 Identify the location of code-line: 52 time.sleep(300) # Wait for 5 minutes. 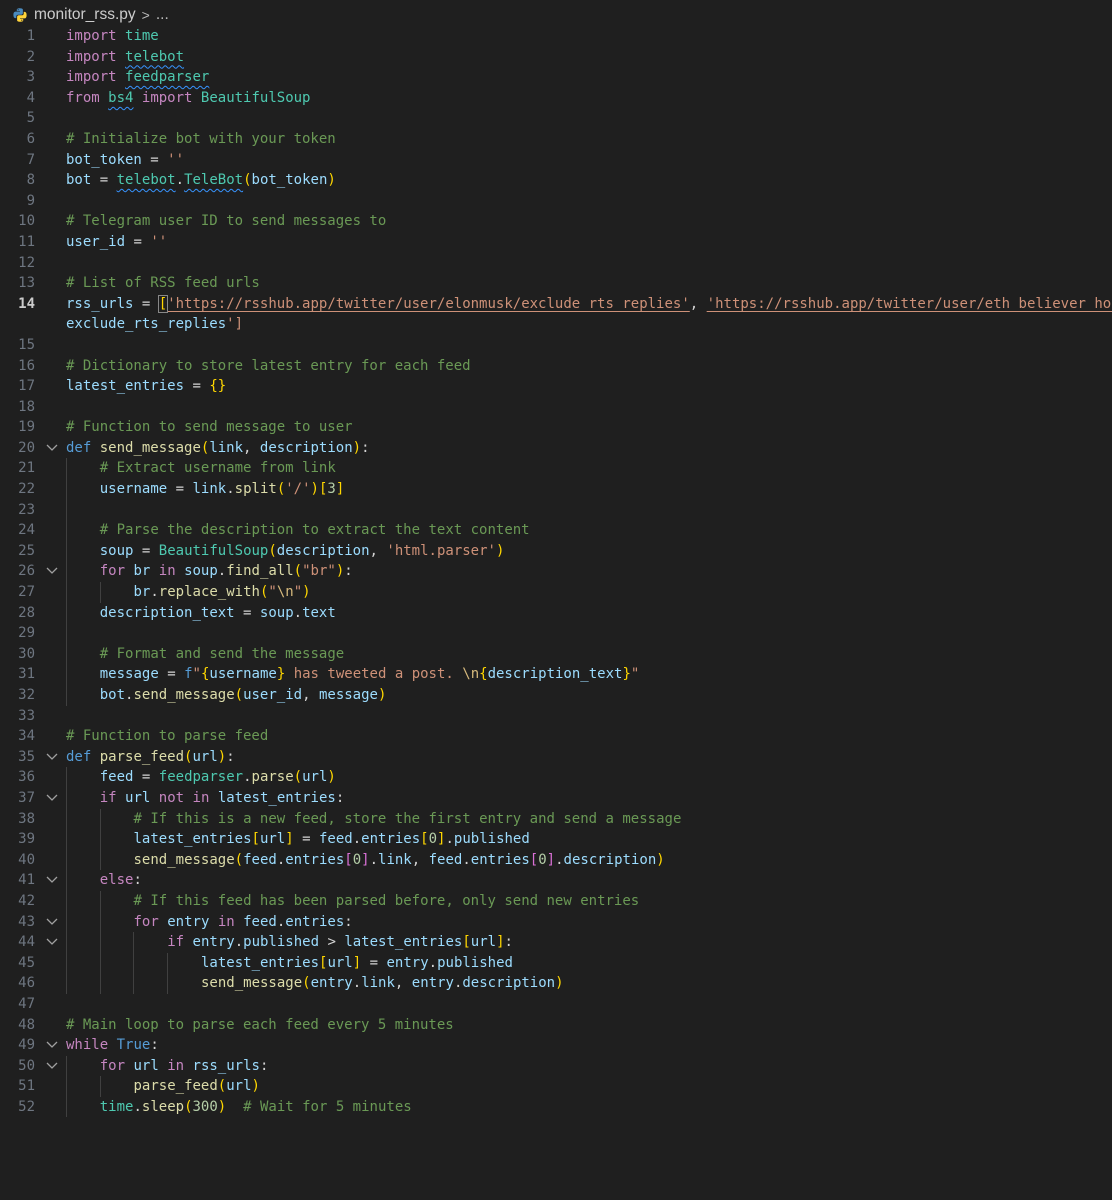
(556, 1107).